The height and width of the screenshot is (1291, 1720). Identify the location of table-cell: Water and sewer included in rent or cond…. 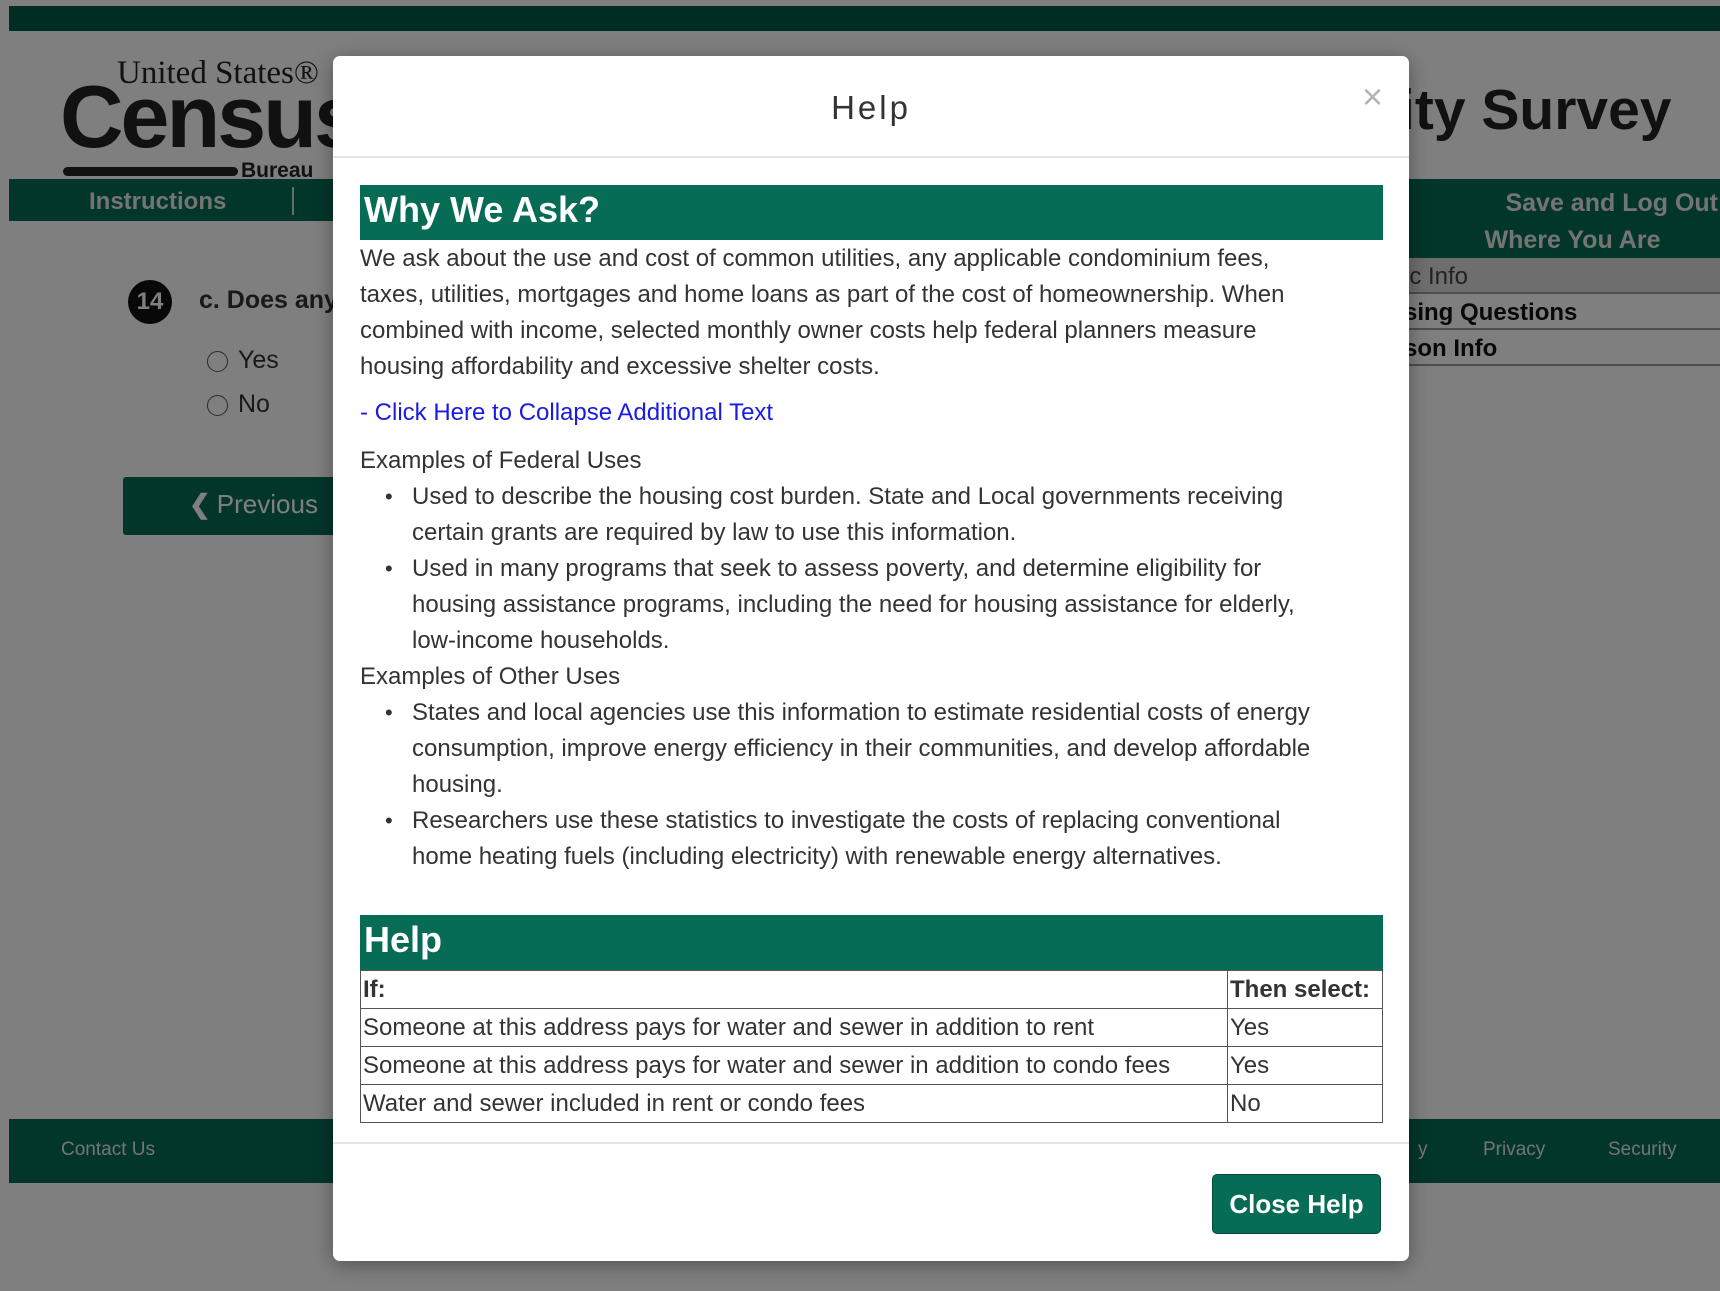
(794, 1103).